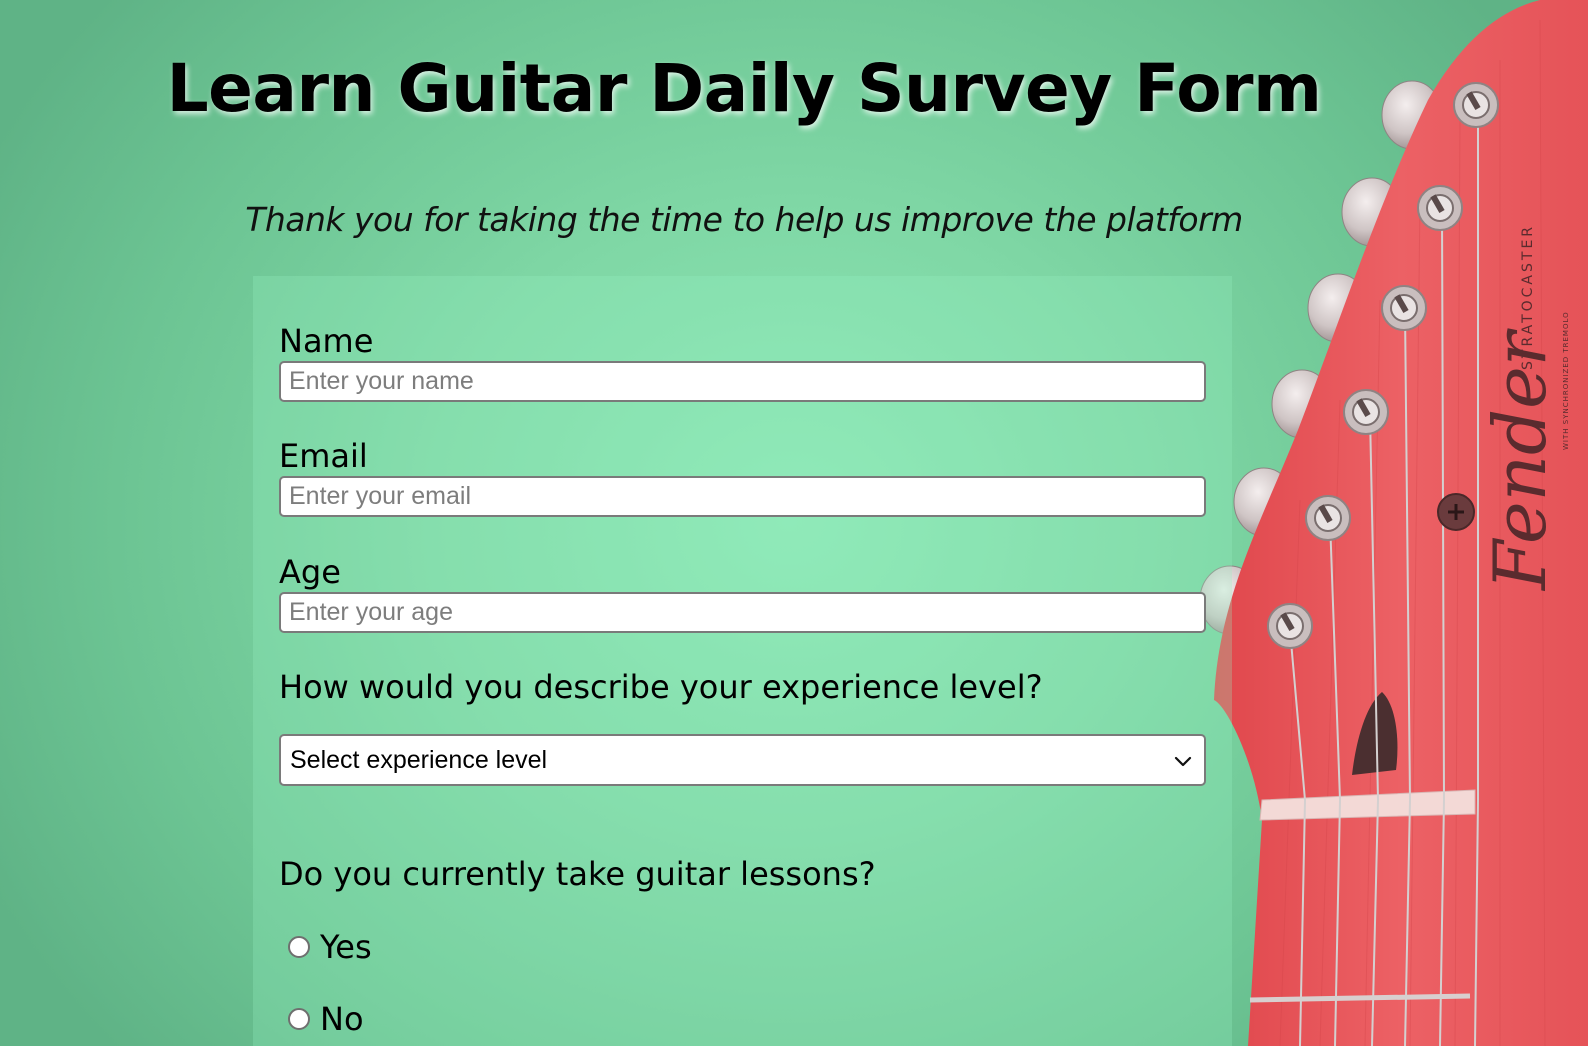  Describe the element at coordinates (1566, 380) in the screenshot. I see `headstock-tagline-text: WITH SYNCHRONIZED TREMOLO` at that location.